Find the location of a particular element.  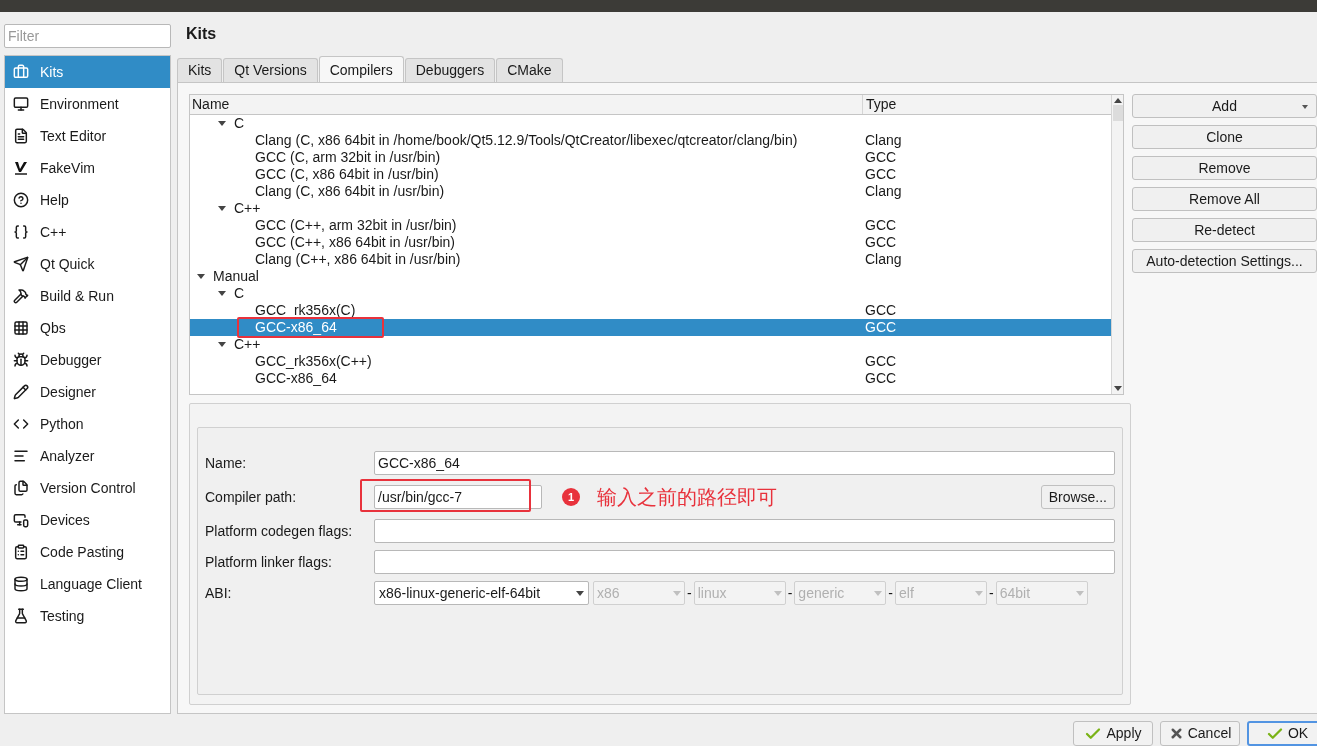

dialog-button: Cancel is located at coordinates (1200, 733).